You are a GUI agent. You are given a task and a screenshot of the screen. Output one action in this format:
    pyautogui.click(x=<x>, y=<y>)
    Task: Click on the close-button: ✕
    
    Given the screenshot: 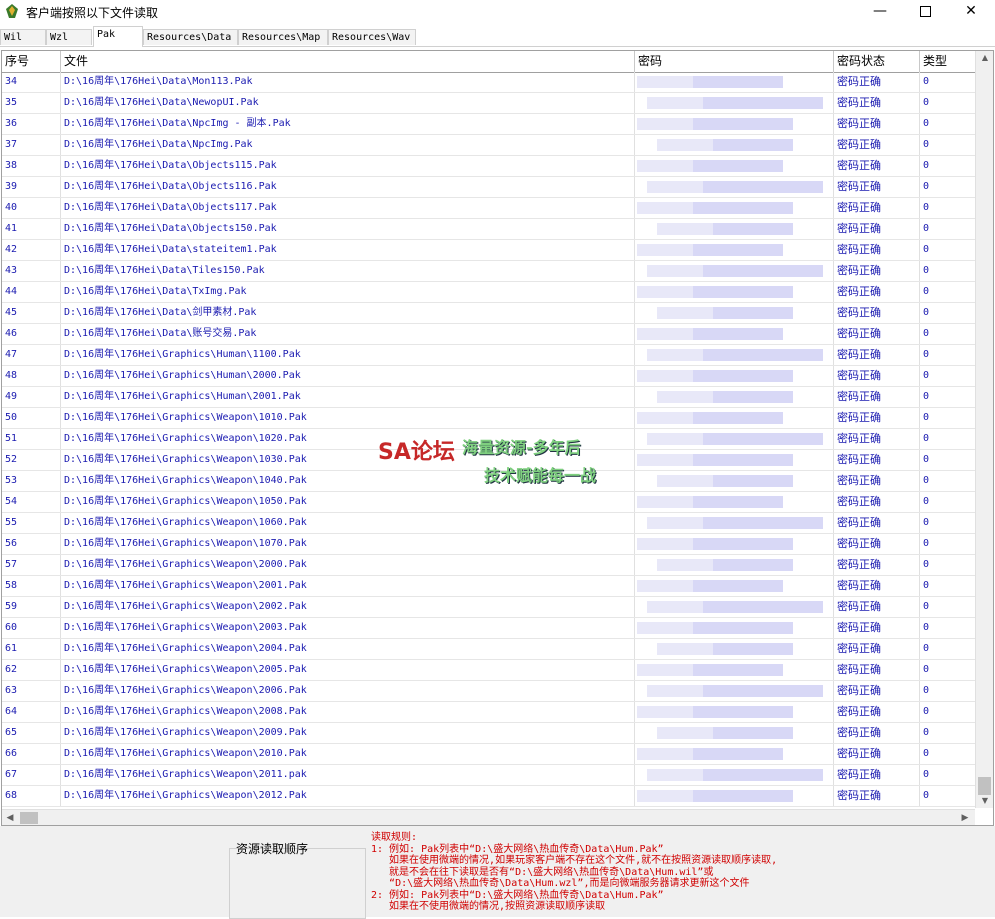 What is the action you would take?
    pyautogui.click(x=971, y=12)
    